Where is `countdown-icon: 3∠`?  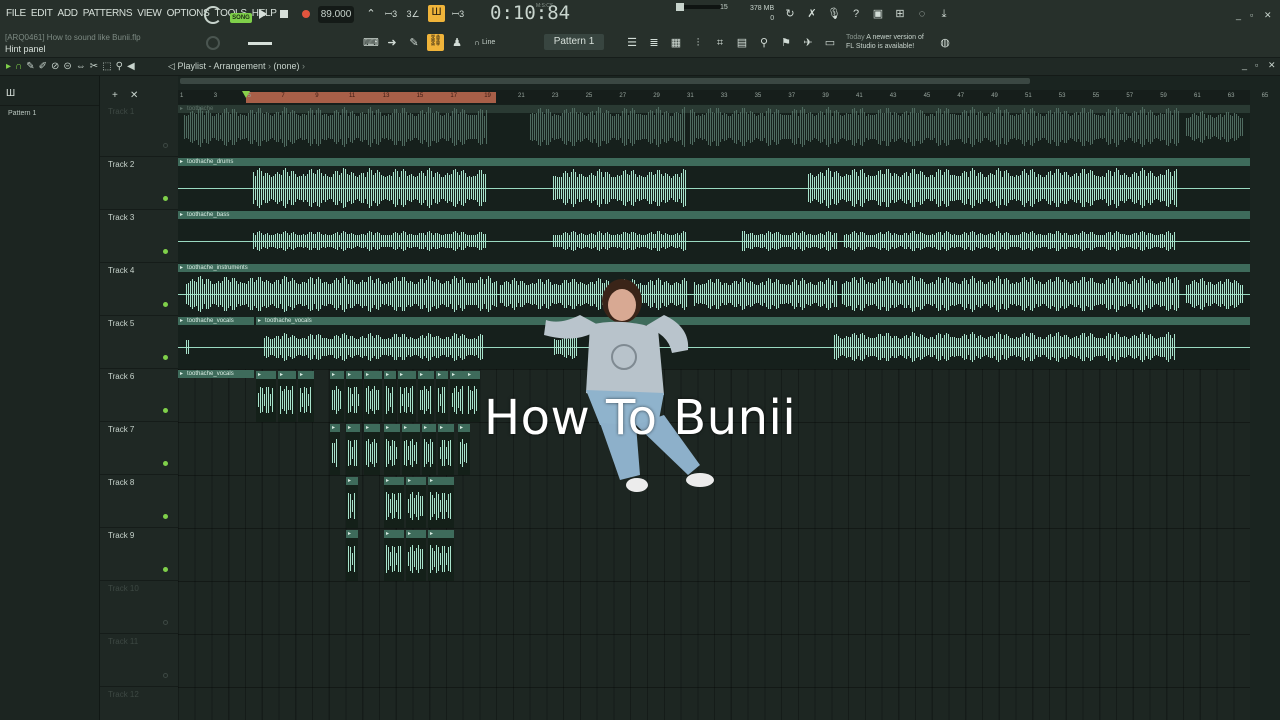
countdown-icon: 3∠ is located at coordinates (413, 14).